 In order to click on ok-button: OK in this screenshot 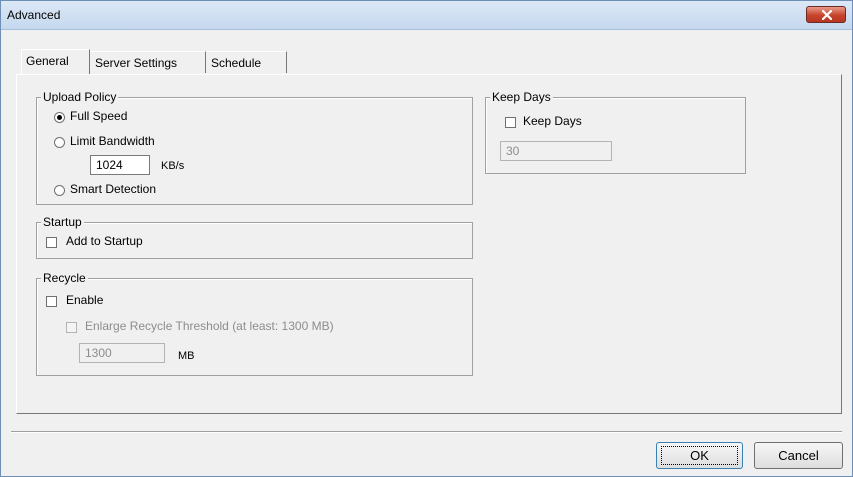, I will do `click(699, 455)`.